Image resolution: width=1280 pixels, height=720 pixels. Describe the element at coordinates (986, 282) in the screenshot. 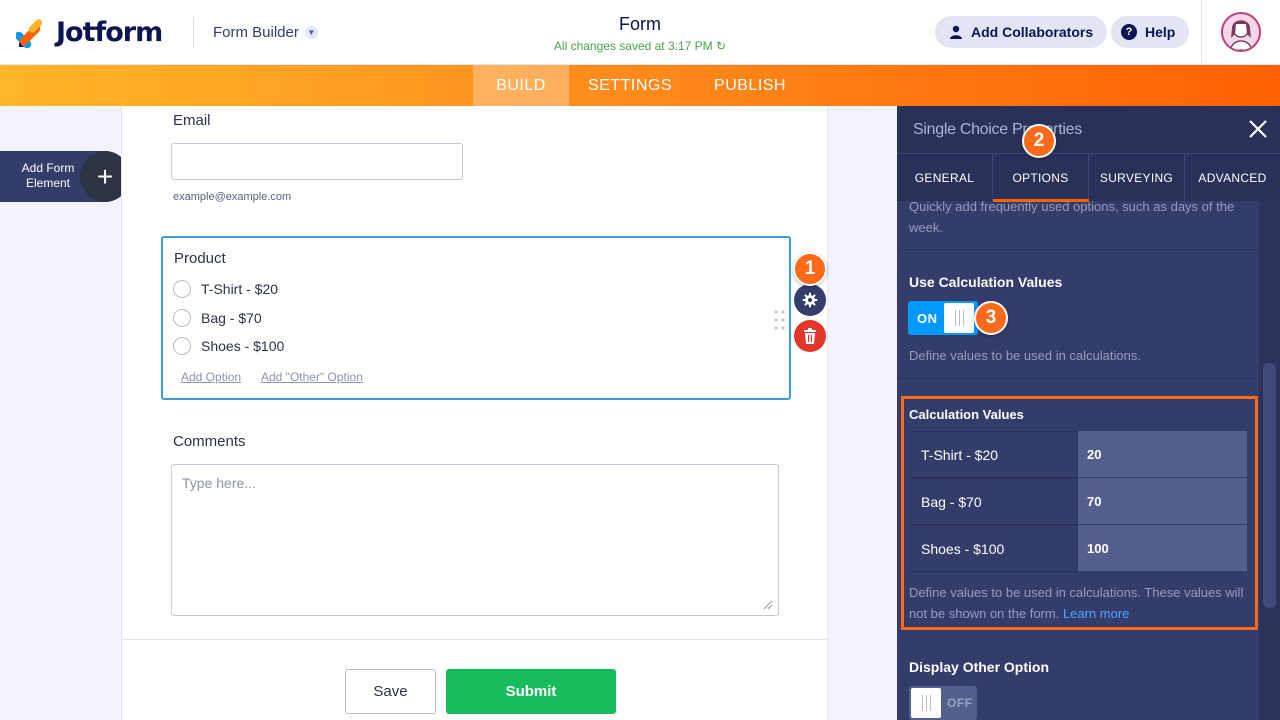

I see `use-calculation-values-heading: Use Calculation Values` at that location.